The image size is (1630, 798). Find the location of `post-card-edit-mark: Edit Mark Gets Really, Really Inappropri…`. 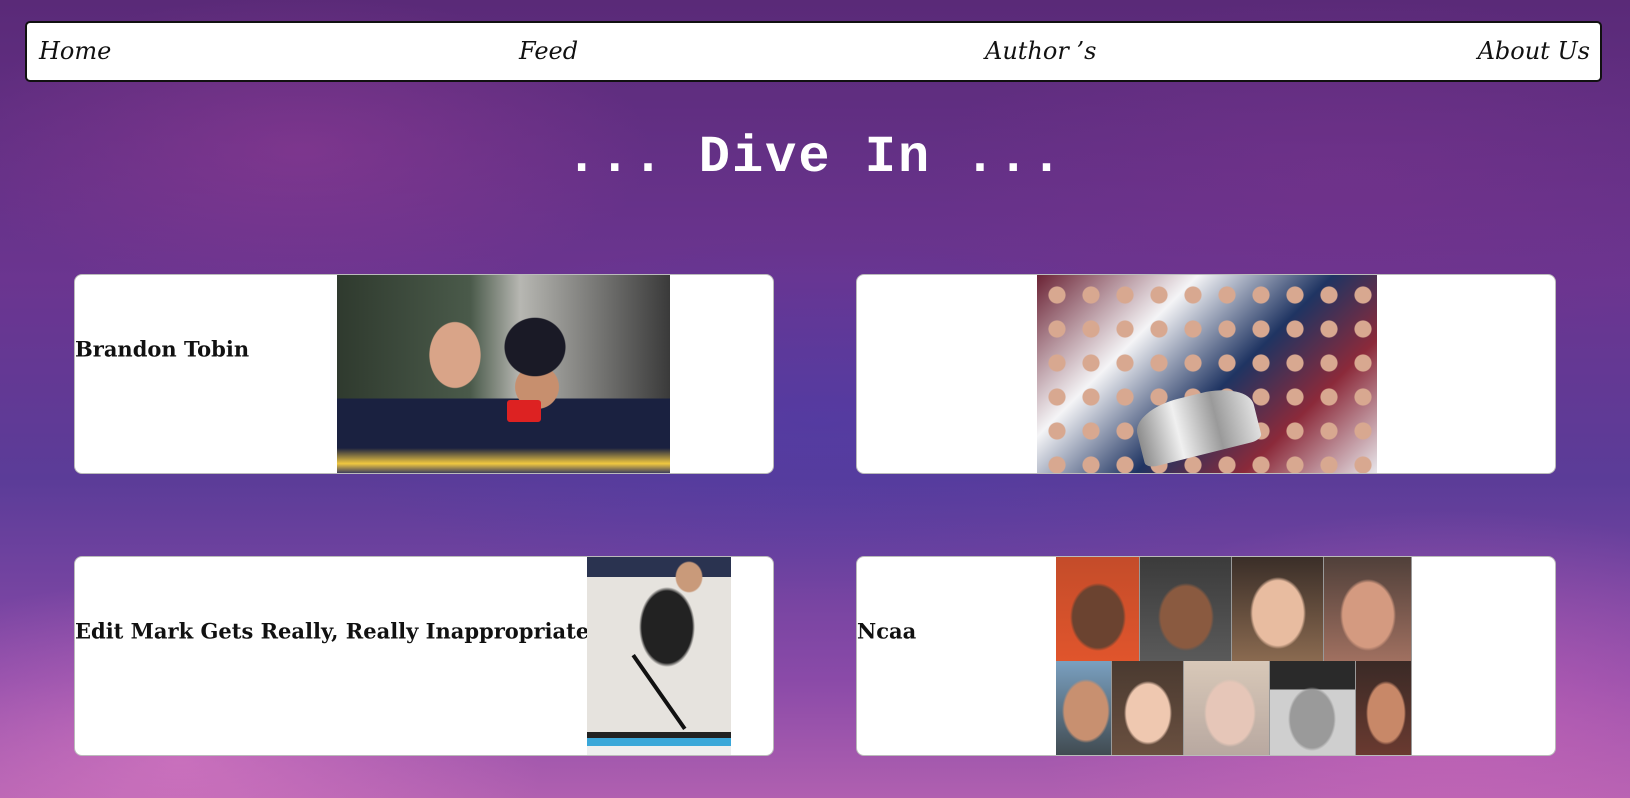

post-card-edit-mark: Edit Mark Gets Really, Really Inappropri… is located at coordinates (424, 656).